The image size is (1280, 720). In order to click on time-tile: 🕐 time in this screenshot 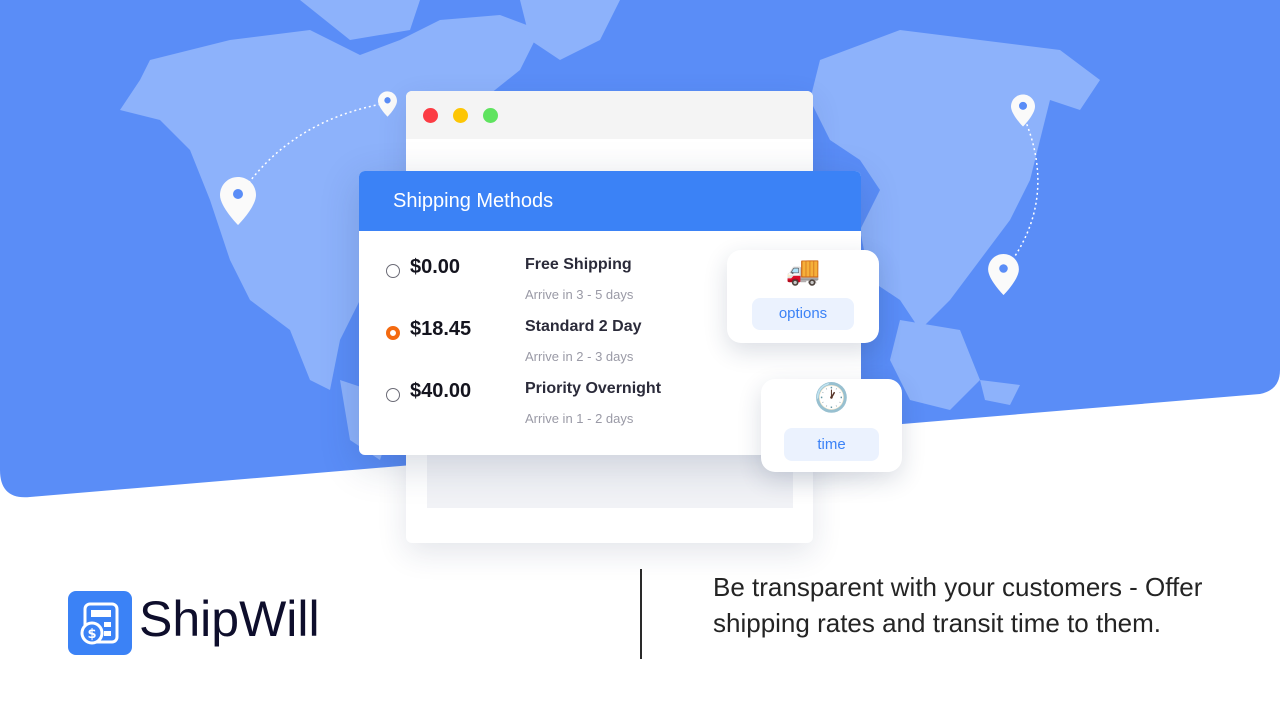, I will do `click(831, 425)`.